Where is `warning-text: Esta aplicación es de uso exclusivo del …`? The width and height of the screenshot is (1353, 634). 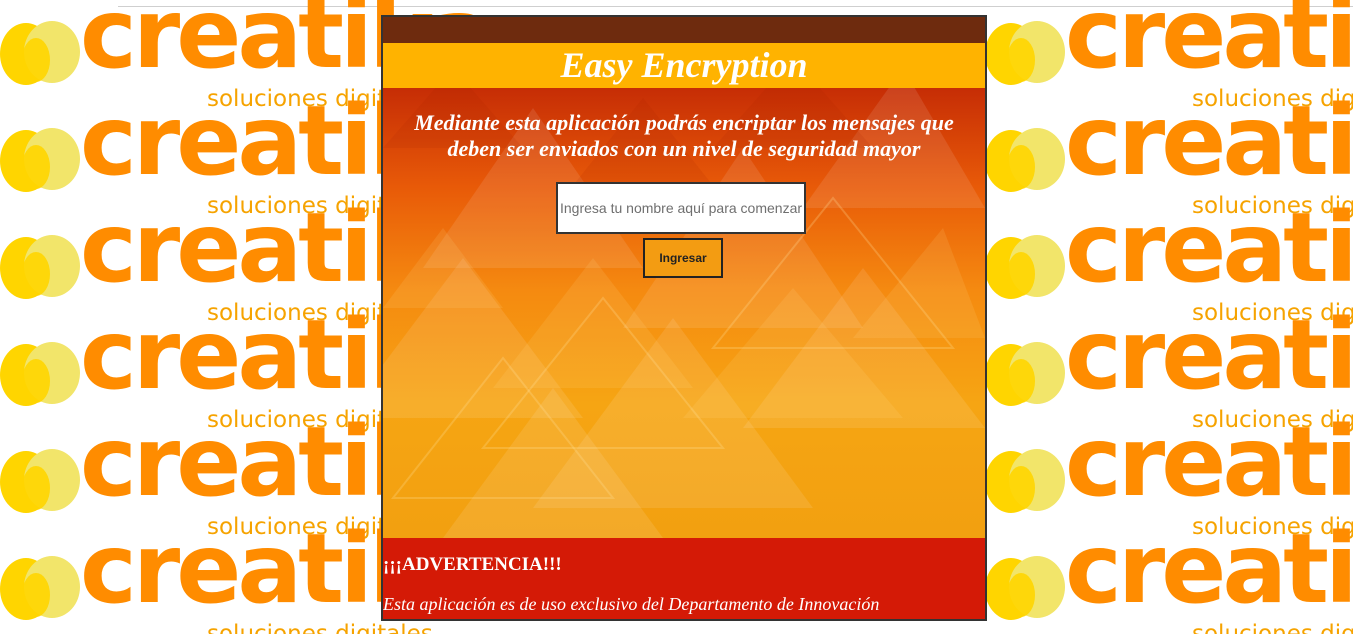
warning-text: Esta aplicación es de uso exclusivo del … is located at coordinates (631, 604).